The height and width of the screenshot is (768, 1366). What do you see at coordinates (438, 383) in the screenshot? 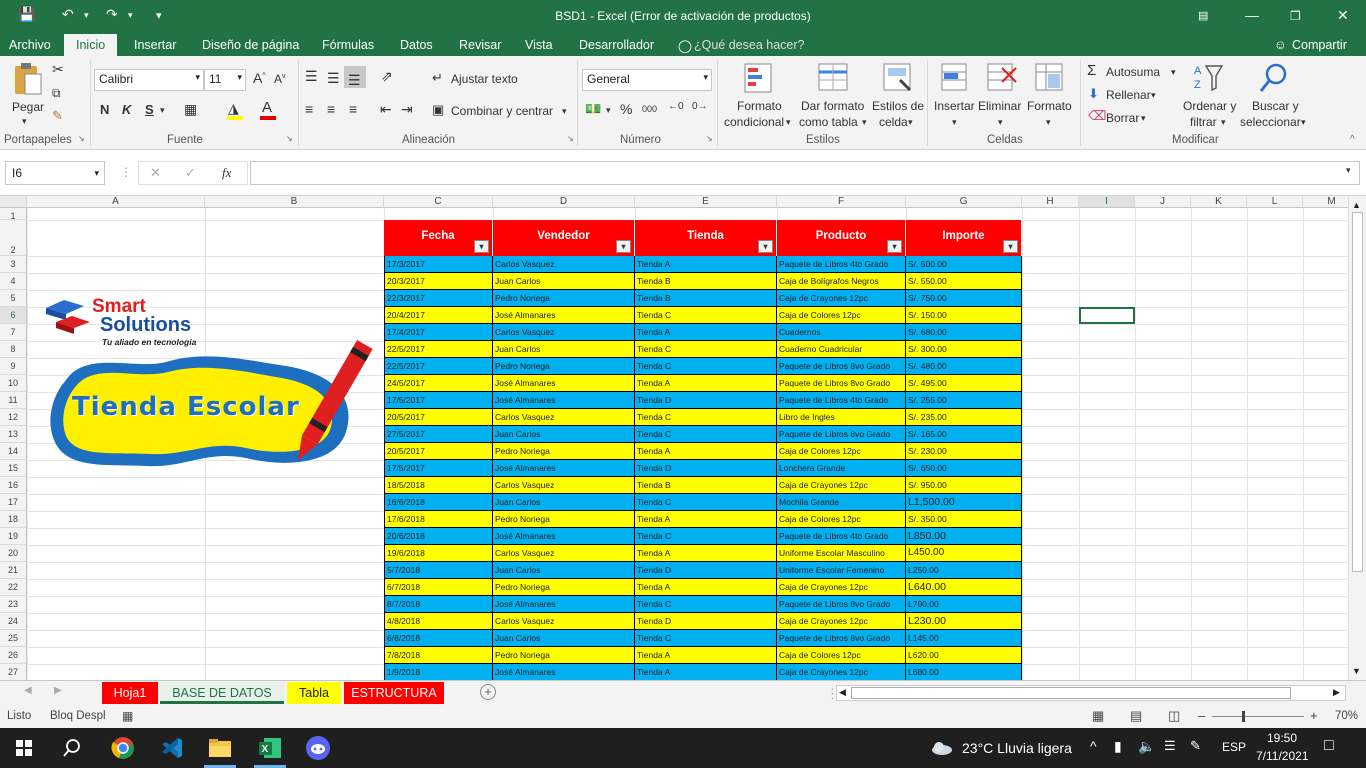
I see `table-cell: 24/5/2017` at bounding box center [438, 383].